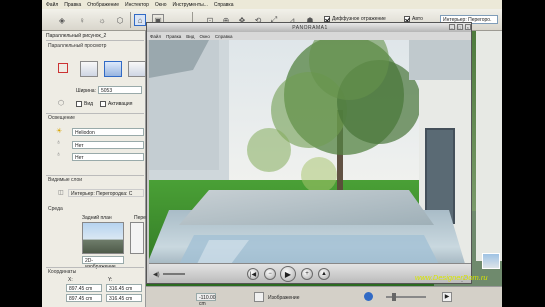  What do you see at coordinates (206, 300) in the screenshot?
I see `status-zoom-field: -110.00 cm` at bounding box center [206, 300].